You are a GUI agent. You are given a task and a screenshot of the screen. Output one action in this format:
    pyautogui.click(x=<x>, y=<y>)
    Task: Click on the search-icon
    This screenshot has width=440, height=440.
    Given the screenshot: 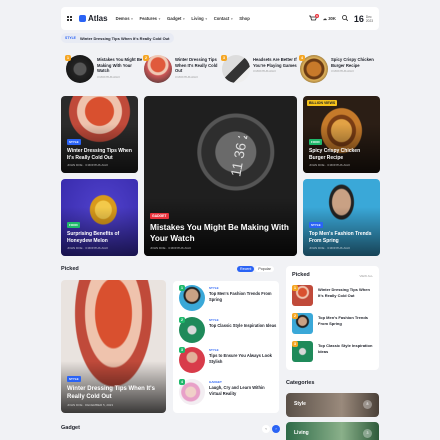 What is the action you would take?
    pyautogui.click(x=344, y=18)
    